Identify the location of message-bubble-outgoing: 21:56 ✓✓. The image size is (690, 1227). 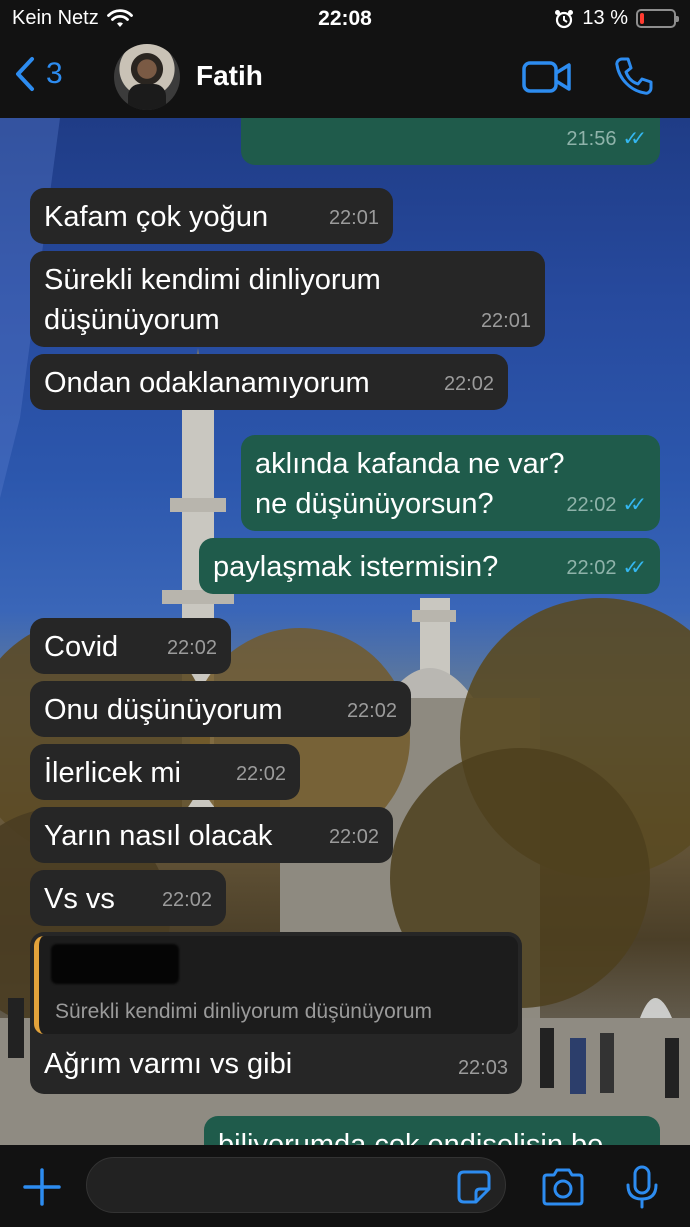
(450, 141).